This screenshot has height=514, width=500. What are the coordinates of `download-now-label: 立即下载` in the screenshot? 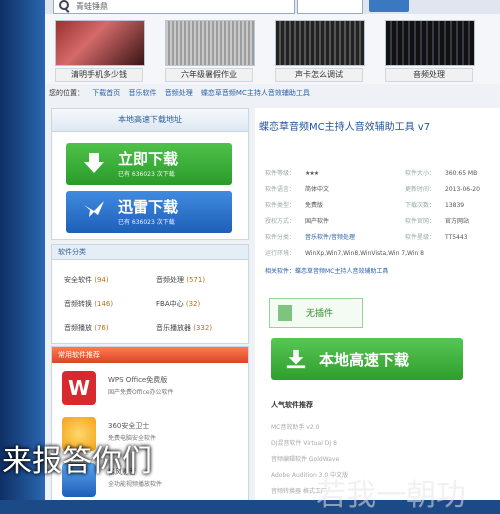 It's located at (148, 159).